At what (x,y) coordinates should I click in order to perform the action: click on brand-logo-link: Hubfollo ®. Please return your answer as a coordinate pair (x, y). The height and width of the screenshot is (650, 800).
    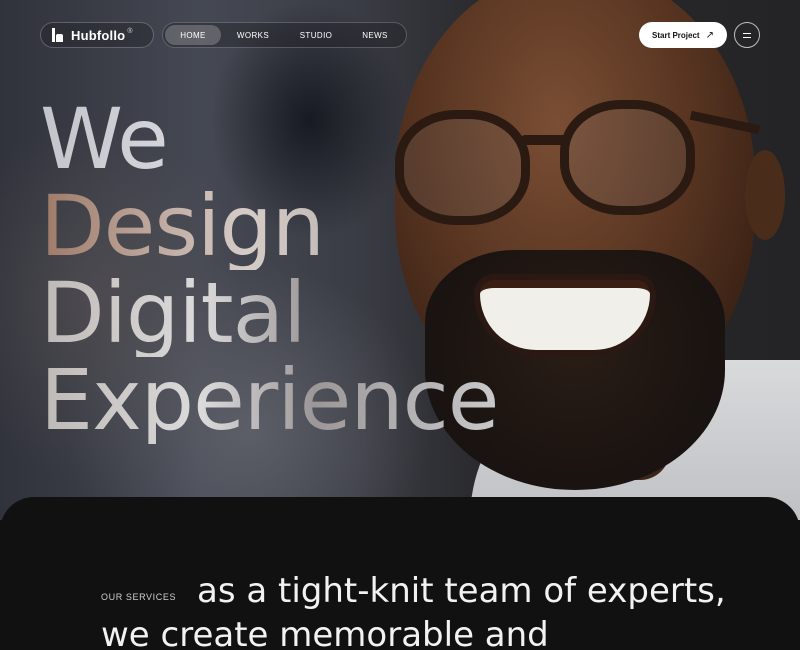
    Looking at the image, I should click on (97, 35).